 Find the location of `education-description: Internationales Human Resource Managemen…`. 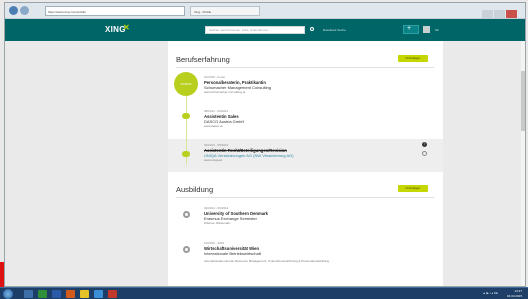

education-description: Internationales Human Resource Managemen… is located at coordinates (266, 261).